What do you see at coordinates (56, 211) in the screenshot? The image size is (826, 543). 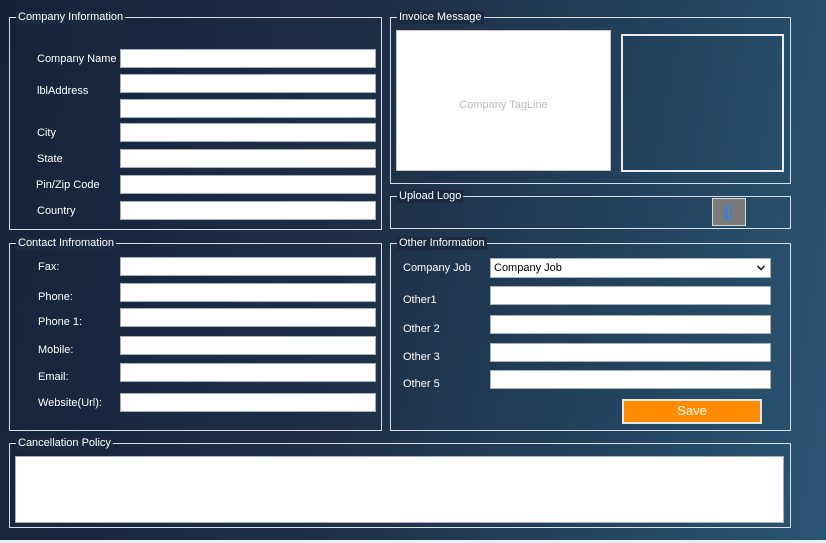 I see `country-label: Country` at bounding box center [56, 211].